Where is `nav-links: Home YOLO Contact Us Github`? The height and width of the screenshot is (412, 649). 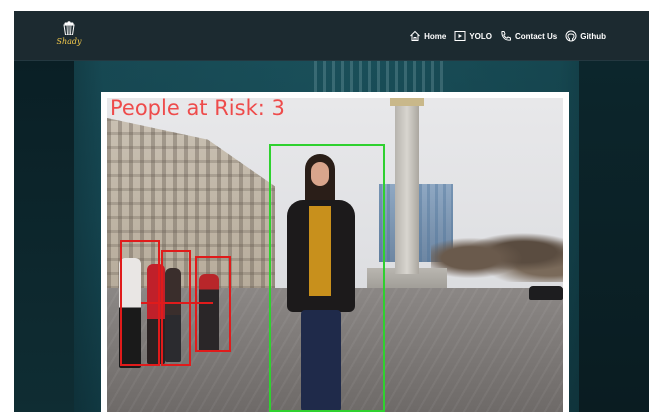
nav-links: Home YOLO Contact Us Github is located at coordinates (507, 36).